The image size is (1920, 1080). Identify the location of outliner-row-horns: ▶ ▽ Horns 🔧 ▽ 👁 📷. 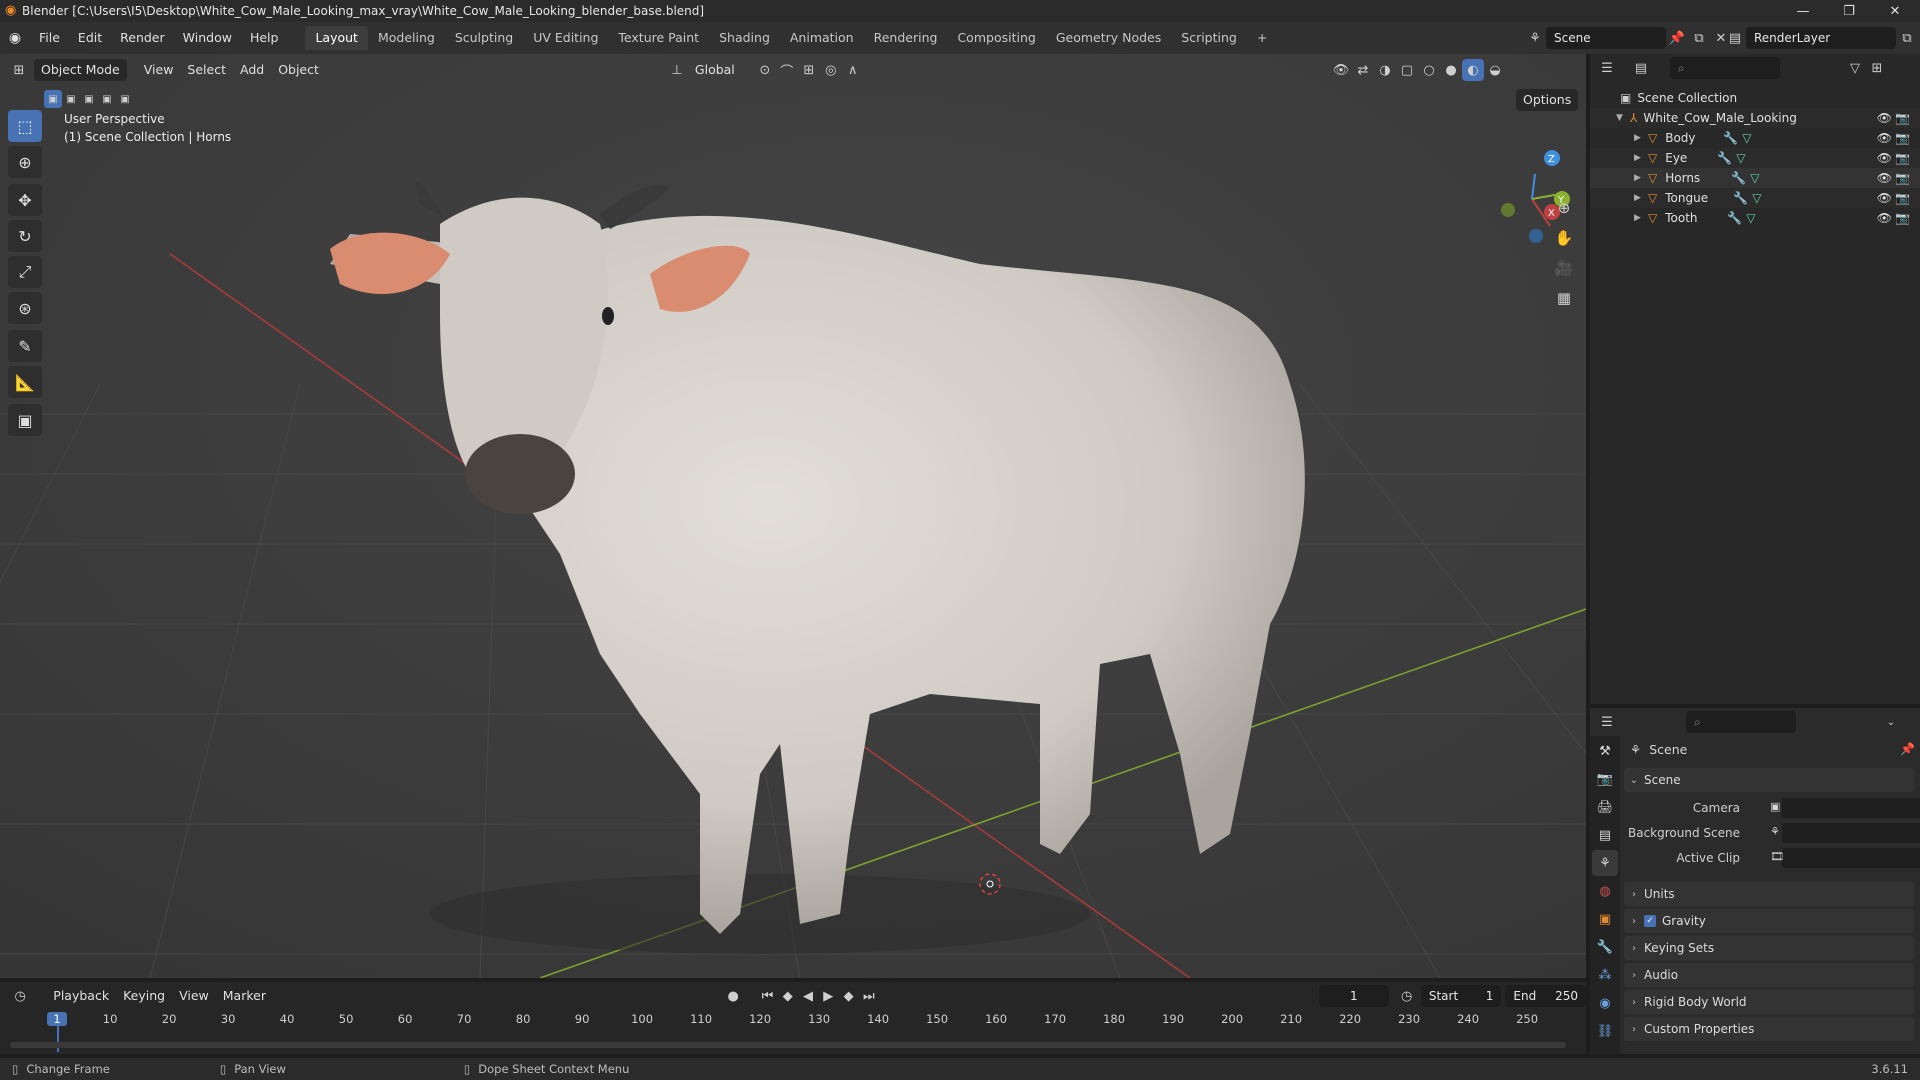
(1755, 178).